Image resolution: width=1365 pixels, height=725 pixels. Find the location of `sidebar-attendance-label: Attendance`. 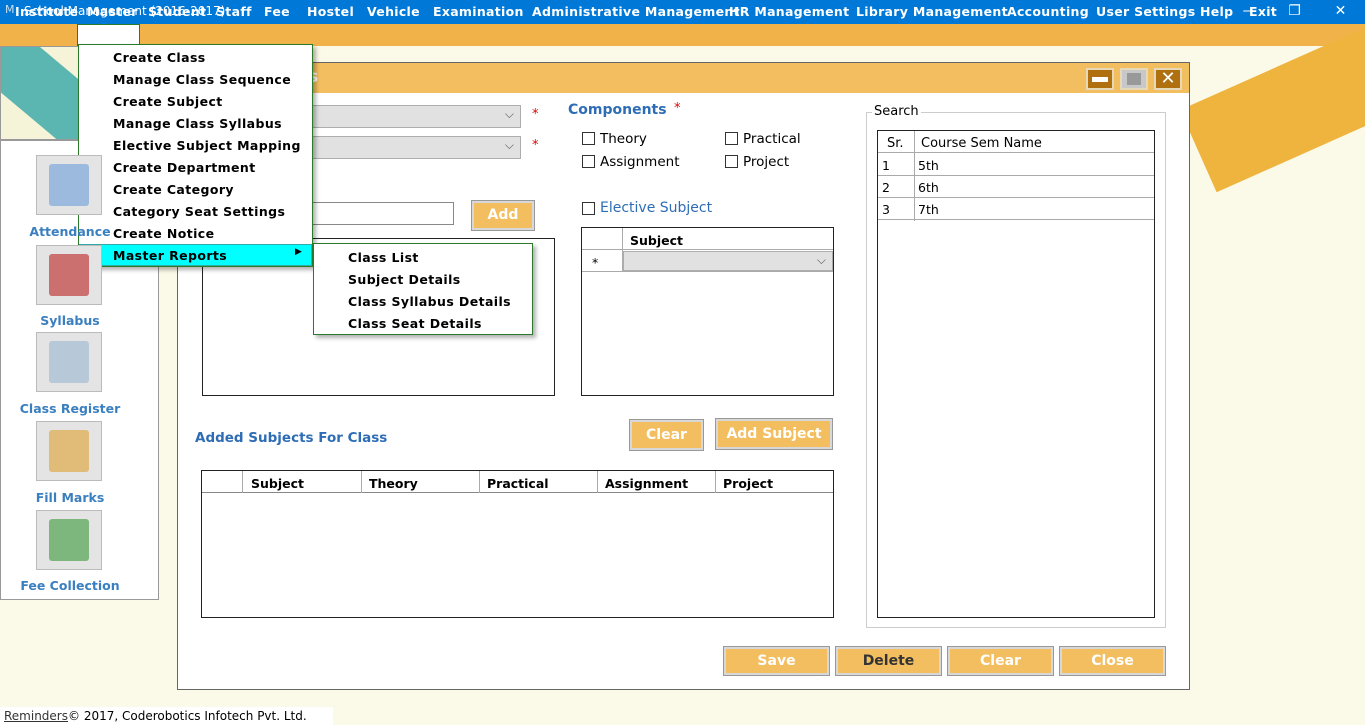

sidebar-attendance-label: Attendance is located at coordinates (70, 231).